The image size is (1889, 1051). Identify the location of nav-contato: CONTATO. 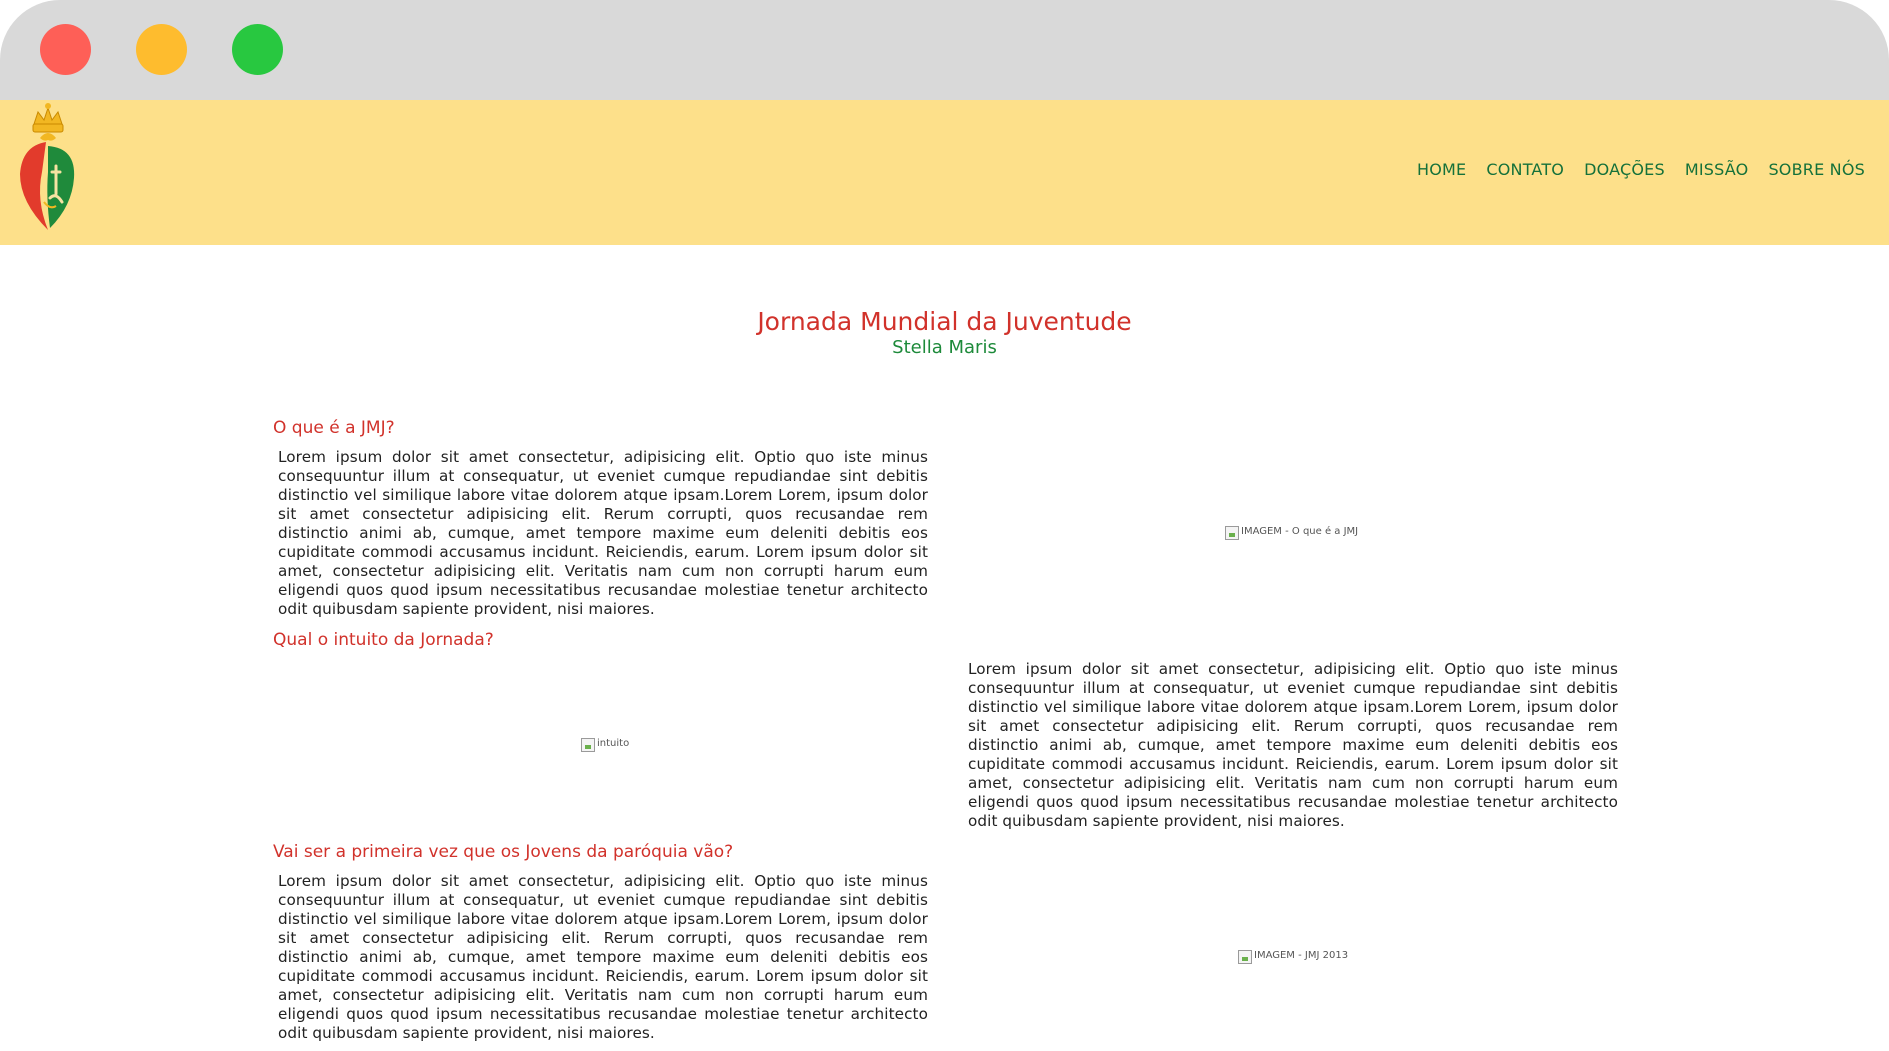
(1525, 169).